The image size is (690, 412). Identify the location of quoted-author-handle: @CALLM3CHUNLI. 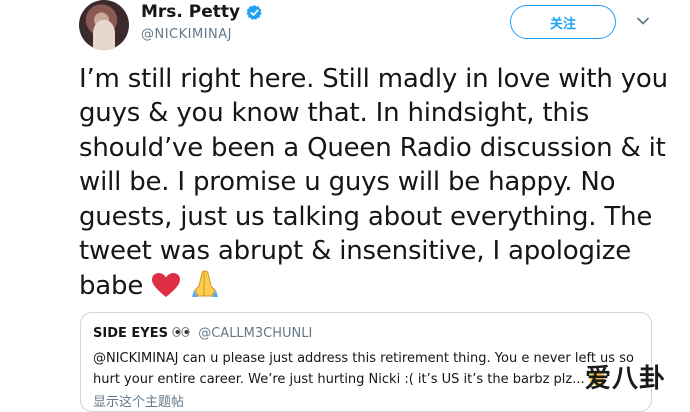
(255, 333).